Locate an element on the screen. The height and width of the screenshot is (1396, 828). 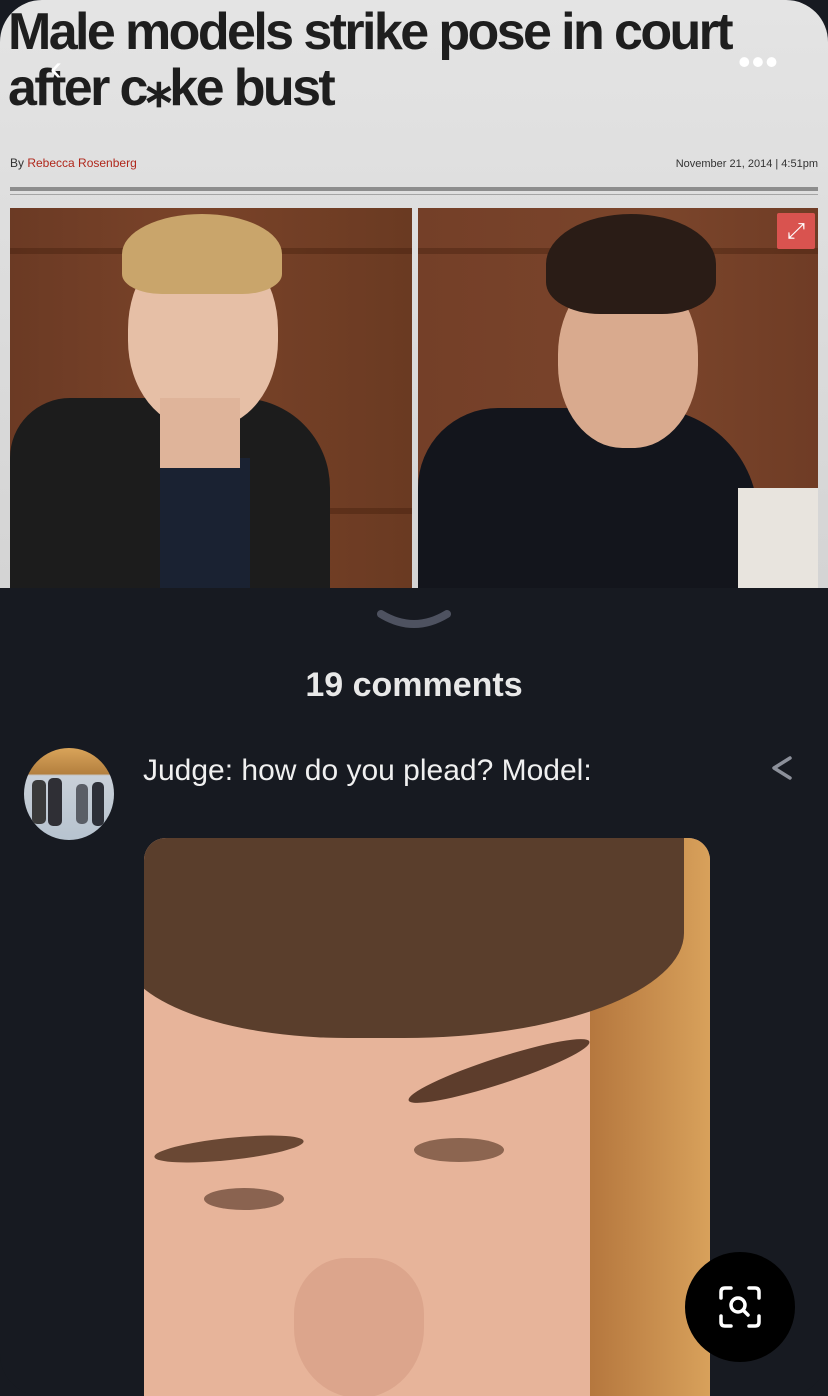
hair-dark is located at coordinates (631, 264).